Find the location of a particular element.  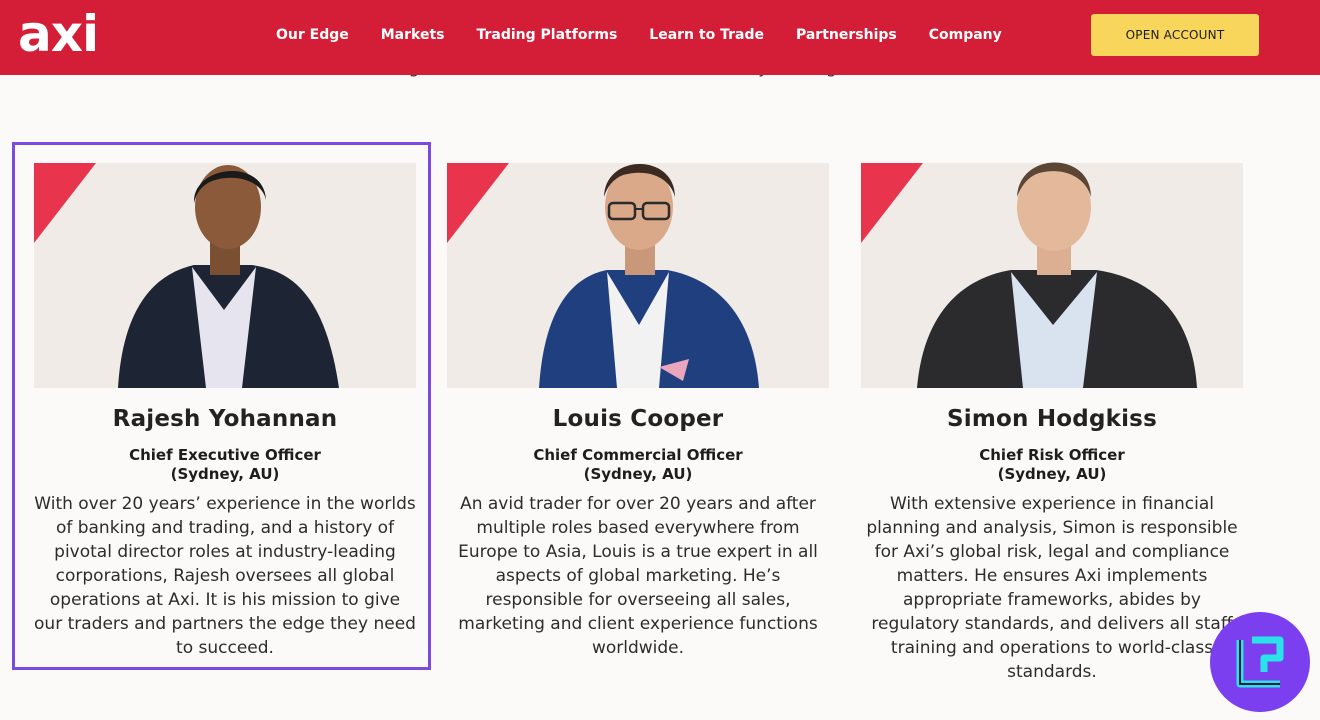

member-role: Chief Commercial Officer (Sydney, AU) is located at coordinates (638, 465).